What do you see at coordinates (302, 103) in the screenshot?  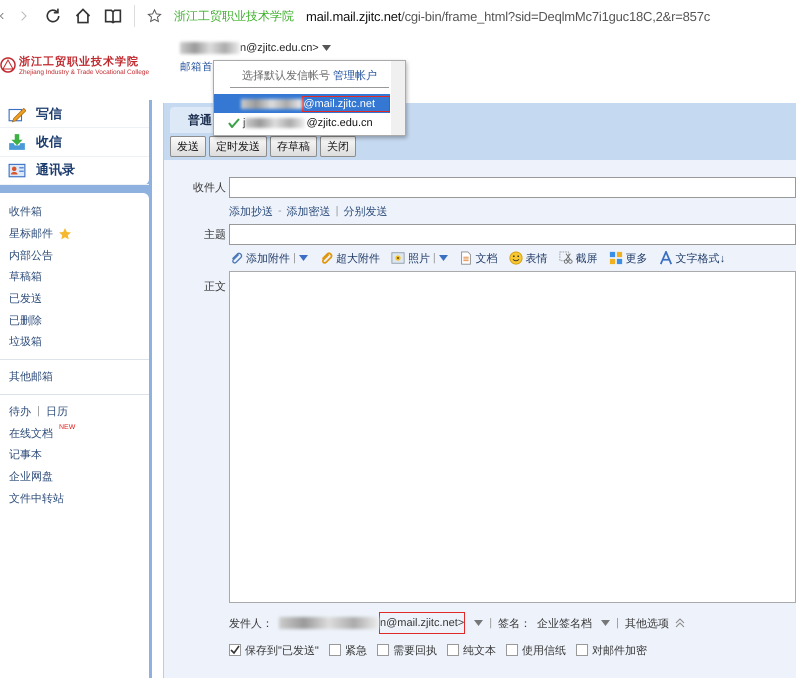 I see `account-option: @mail.zjitc.net` at bounding box center [302, 103].